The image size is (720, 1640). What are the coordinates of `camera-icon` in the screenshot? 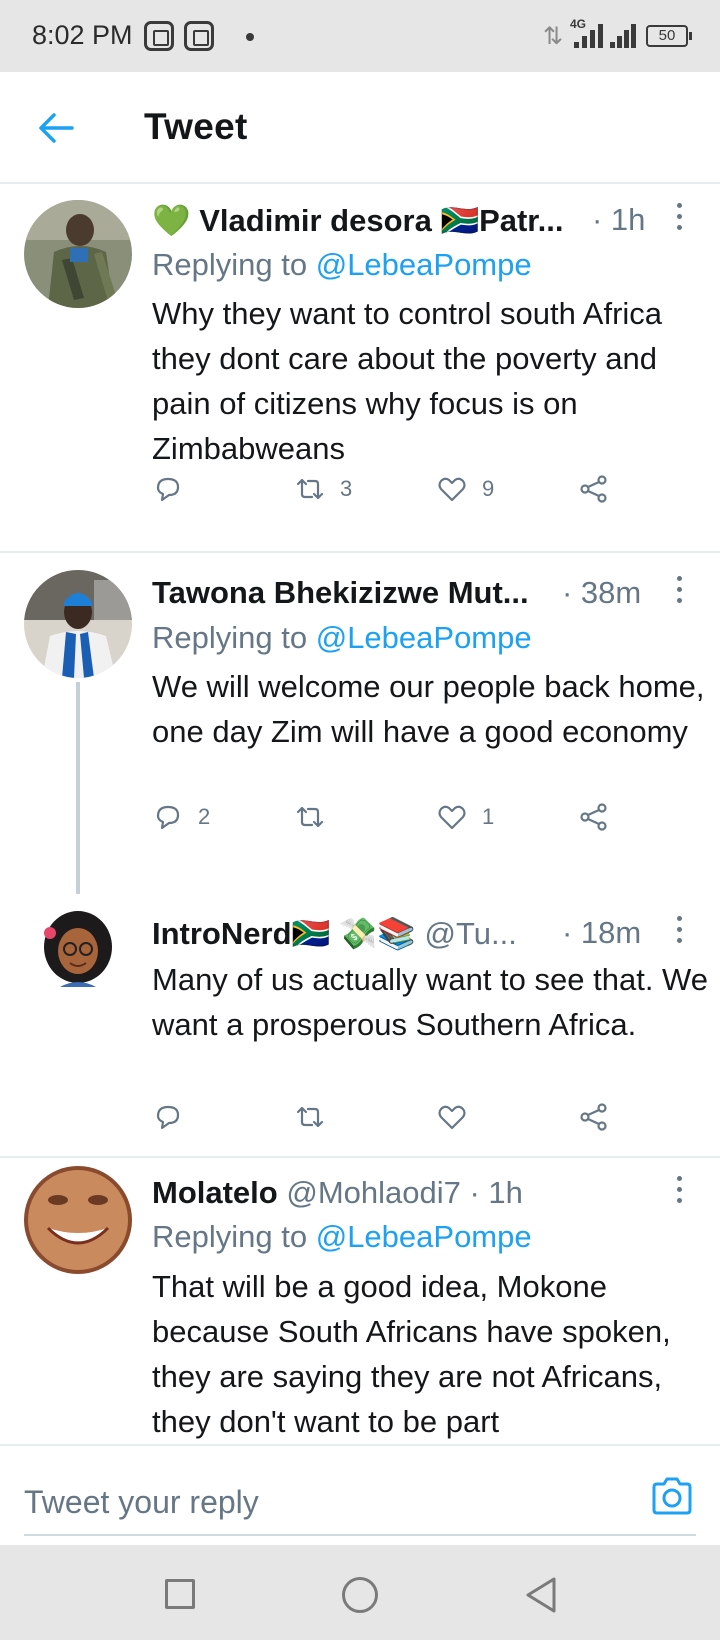 It's located at (672, 1496).